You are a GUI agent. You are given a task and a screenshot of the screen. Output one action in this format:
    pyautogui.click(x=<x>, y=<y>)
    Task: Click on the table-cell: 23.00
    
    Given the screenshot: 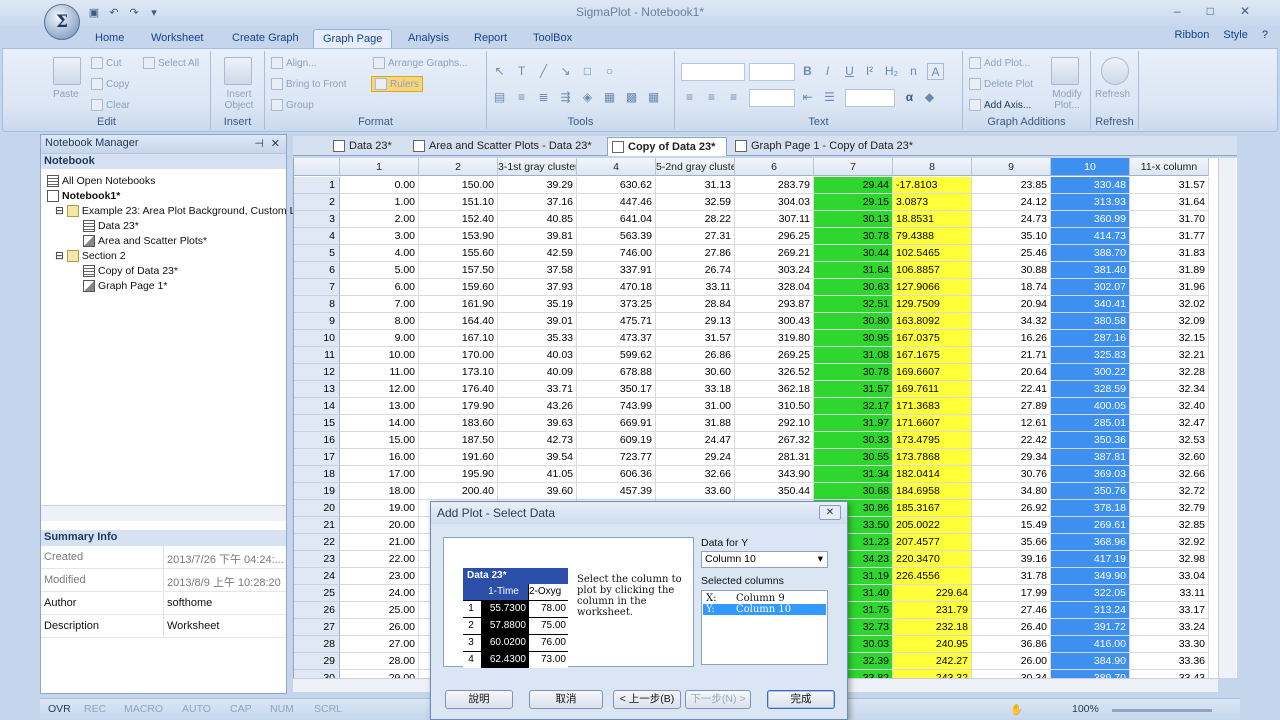 What is the action you would take?
    pyautogui.click(x=379, y=576)
    